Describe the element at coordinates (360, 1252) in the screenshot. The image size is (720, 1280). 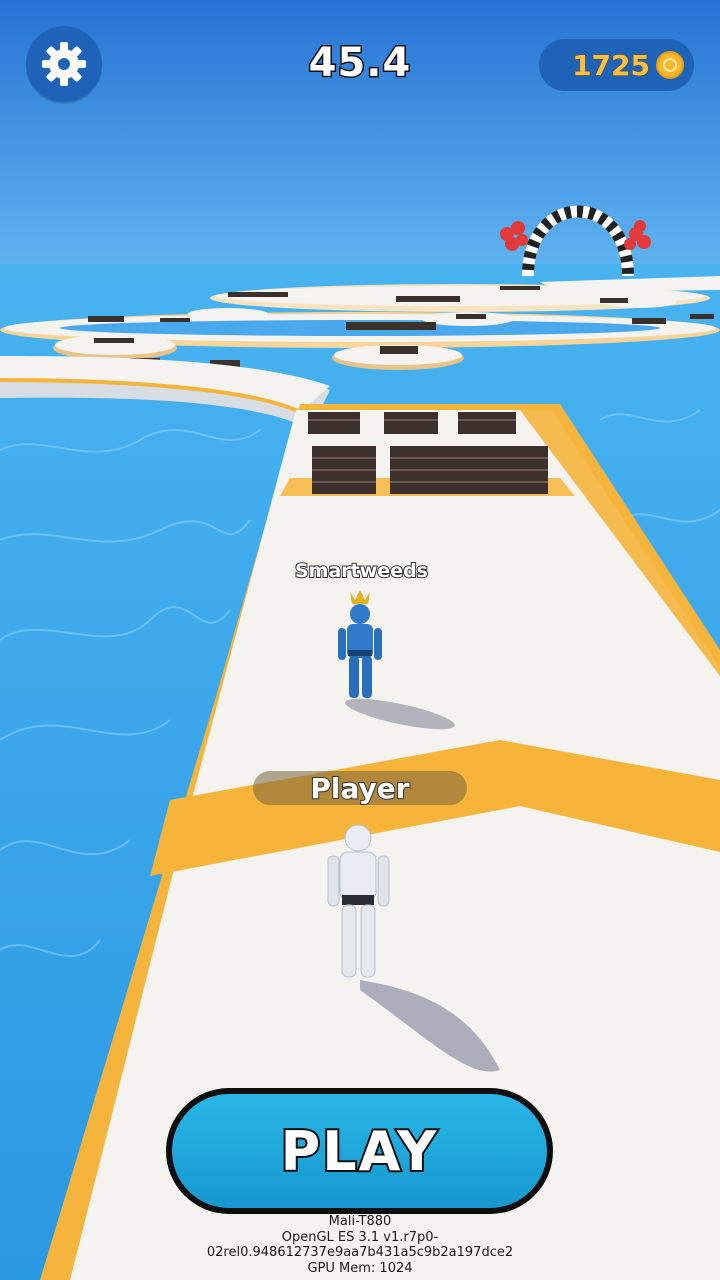
I see `debug-build: 02rel0.948612737e9aa7b431a5c9b2a197dce2` at that location.